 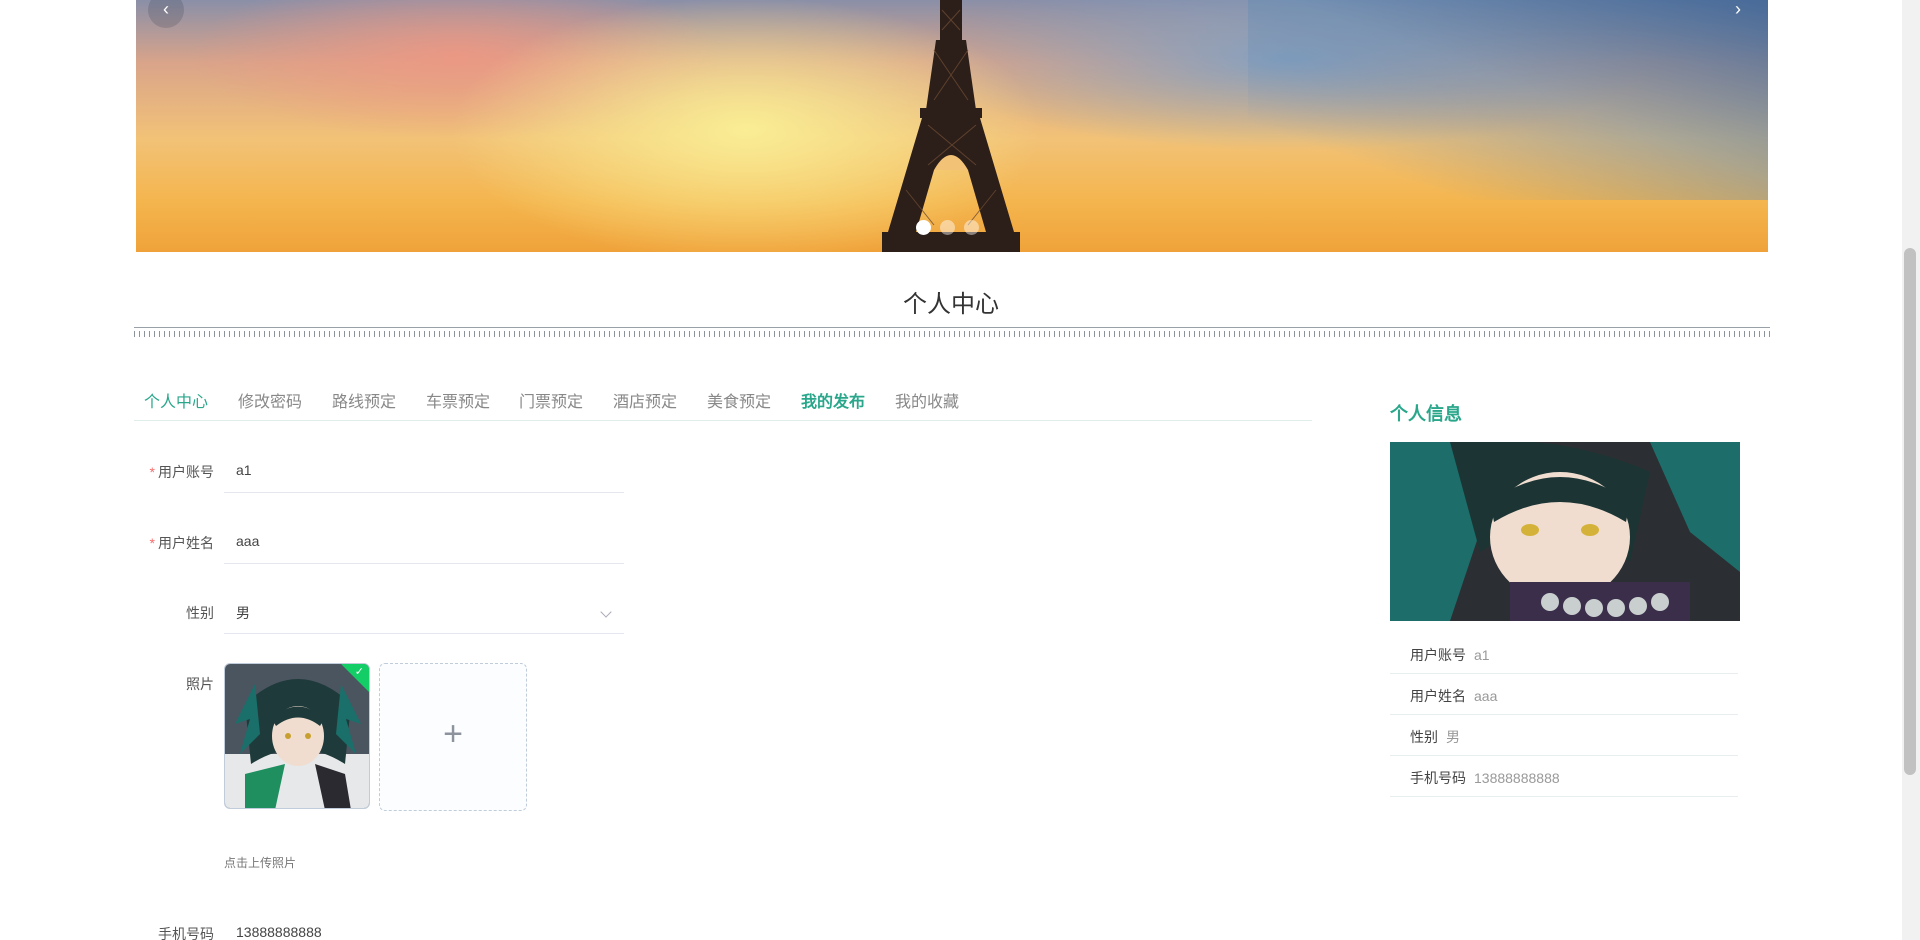 What do you see at coordinates (1564, 653) in the screenshot?
I see `info-row-account: 用户账号 a1` at bounding box center [1564, 653].